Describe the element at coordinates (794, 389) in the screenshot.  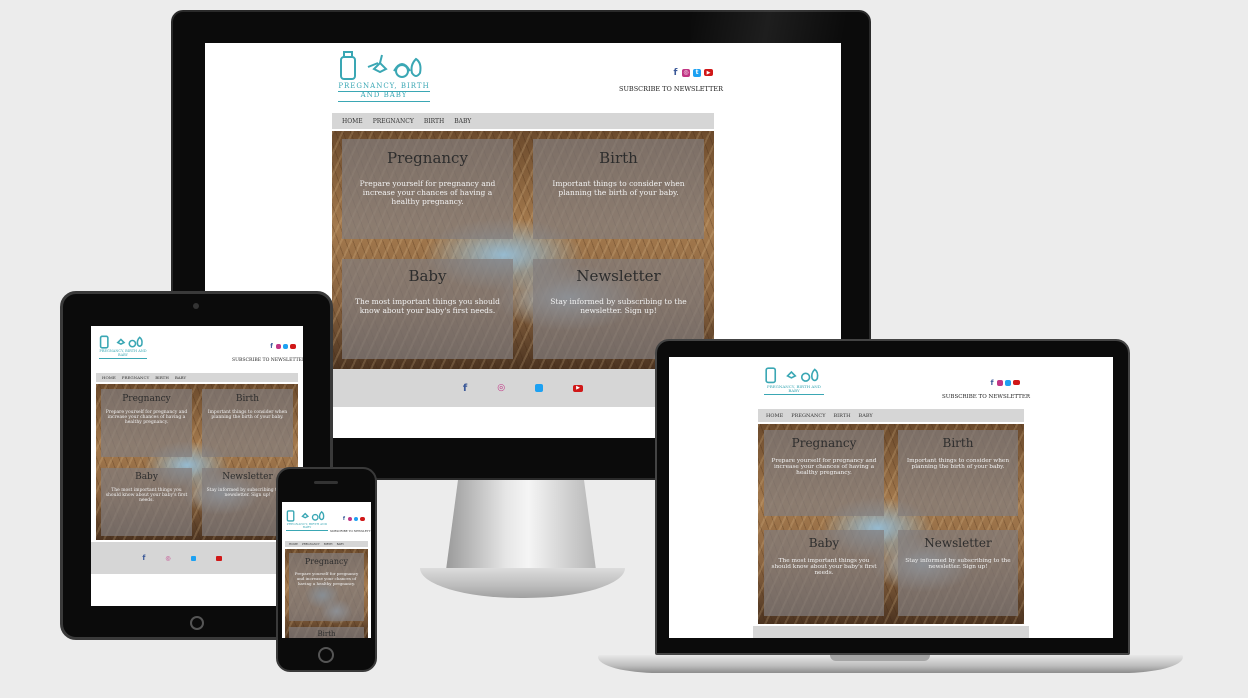
I see `laptop-brand: Pregnancy, Birth and Baby` at that location.